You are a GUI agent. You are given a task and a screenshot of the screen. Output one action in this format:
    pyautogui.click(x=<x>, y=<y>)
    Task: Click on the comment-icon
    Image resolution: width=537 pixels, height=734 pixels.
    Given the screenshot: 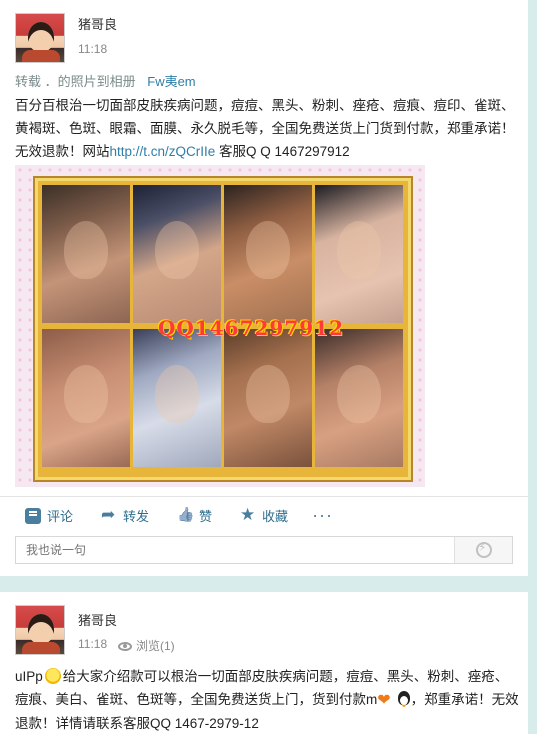 What is the action you would take?
    pyautogui.click(x=33, y=515)
    